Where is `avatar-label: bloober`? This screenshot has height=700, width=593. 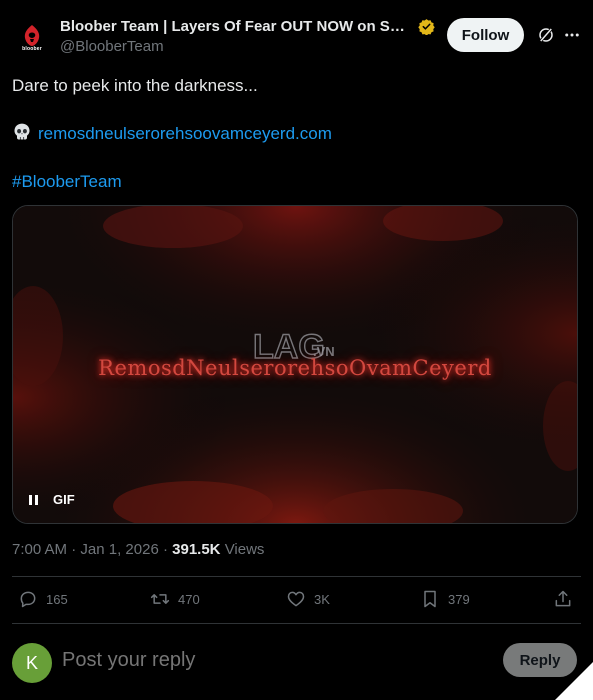
avatar-label: bloober is located at coordinates (32, 49).